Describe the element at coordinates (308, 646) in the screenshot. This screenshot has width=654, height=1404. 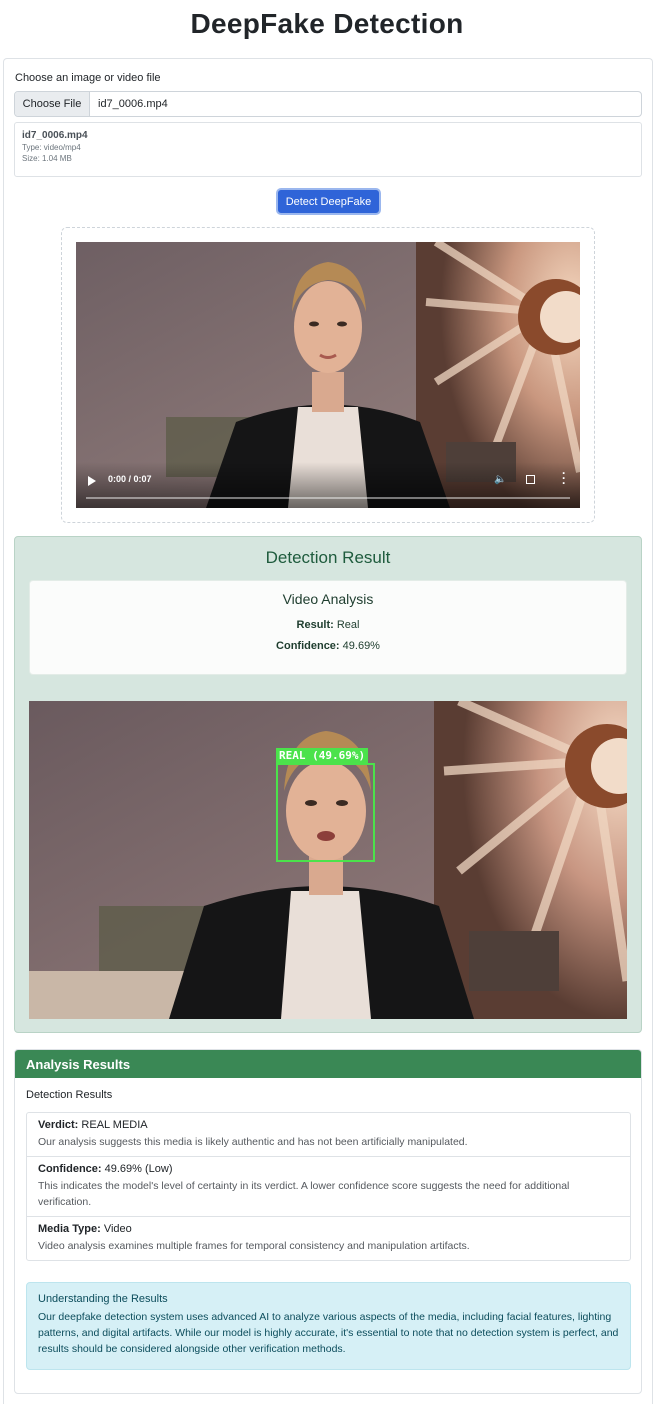
I see `confidence-label: Confidence:` at that location.